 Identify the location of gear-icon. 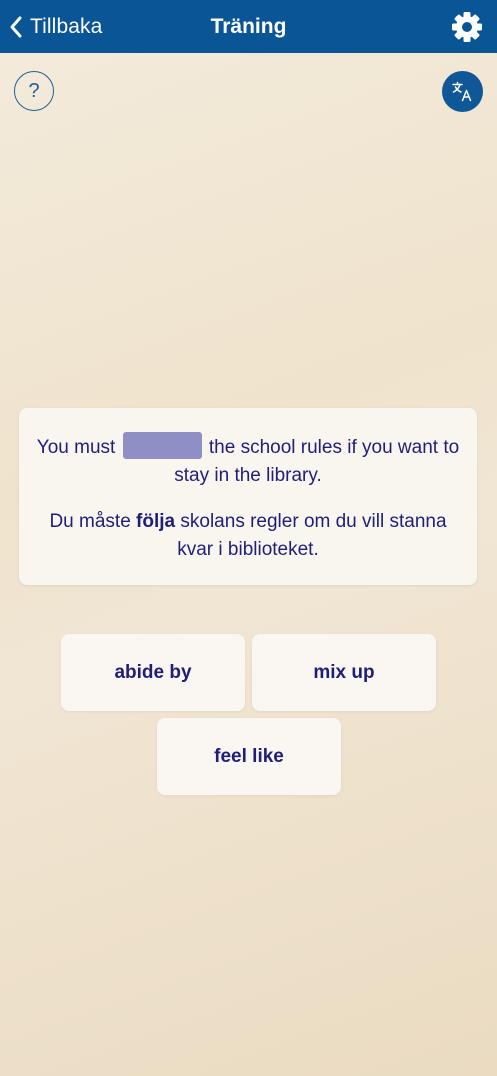
(467, 27).